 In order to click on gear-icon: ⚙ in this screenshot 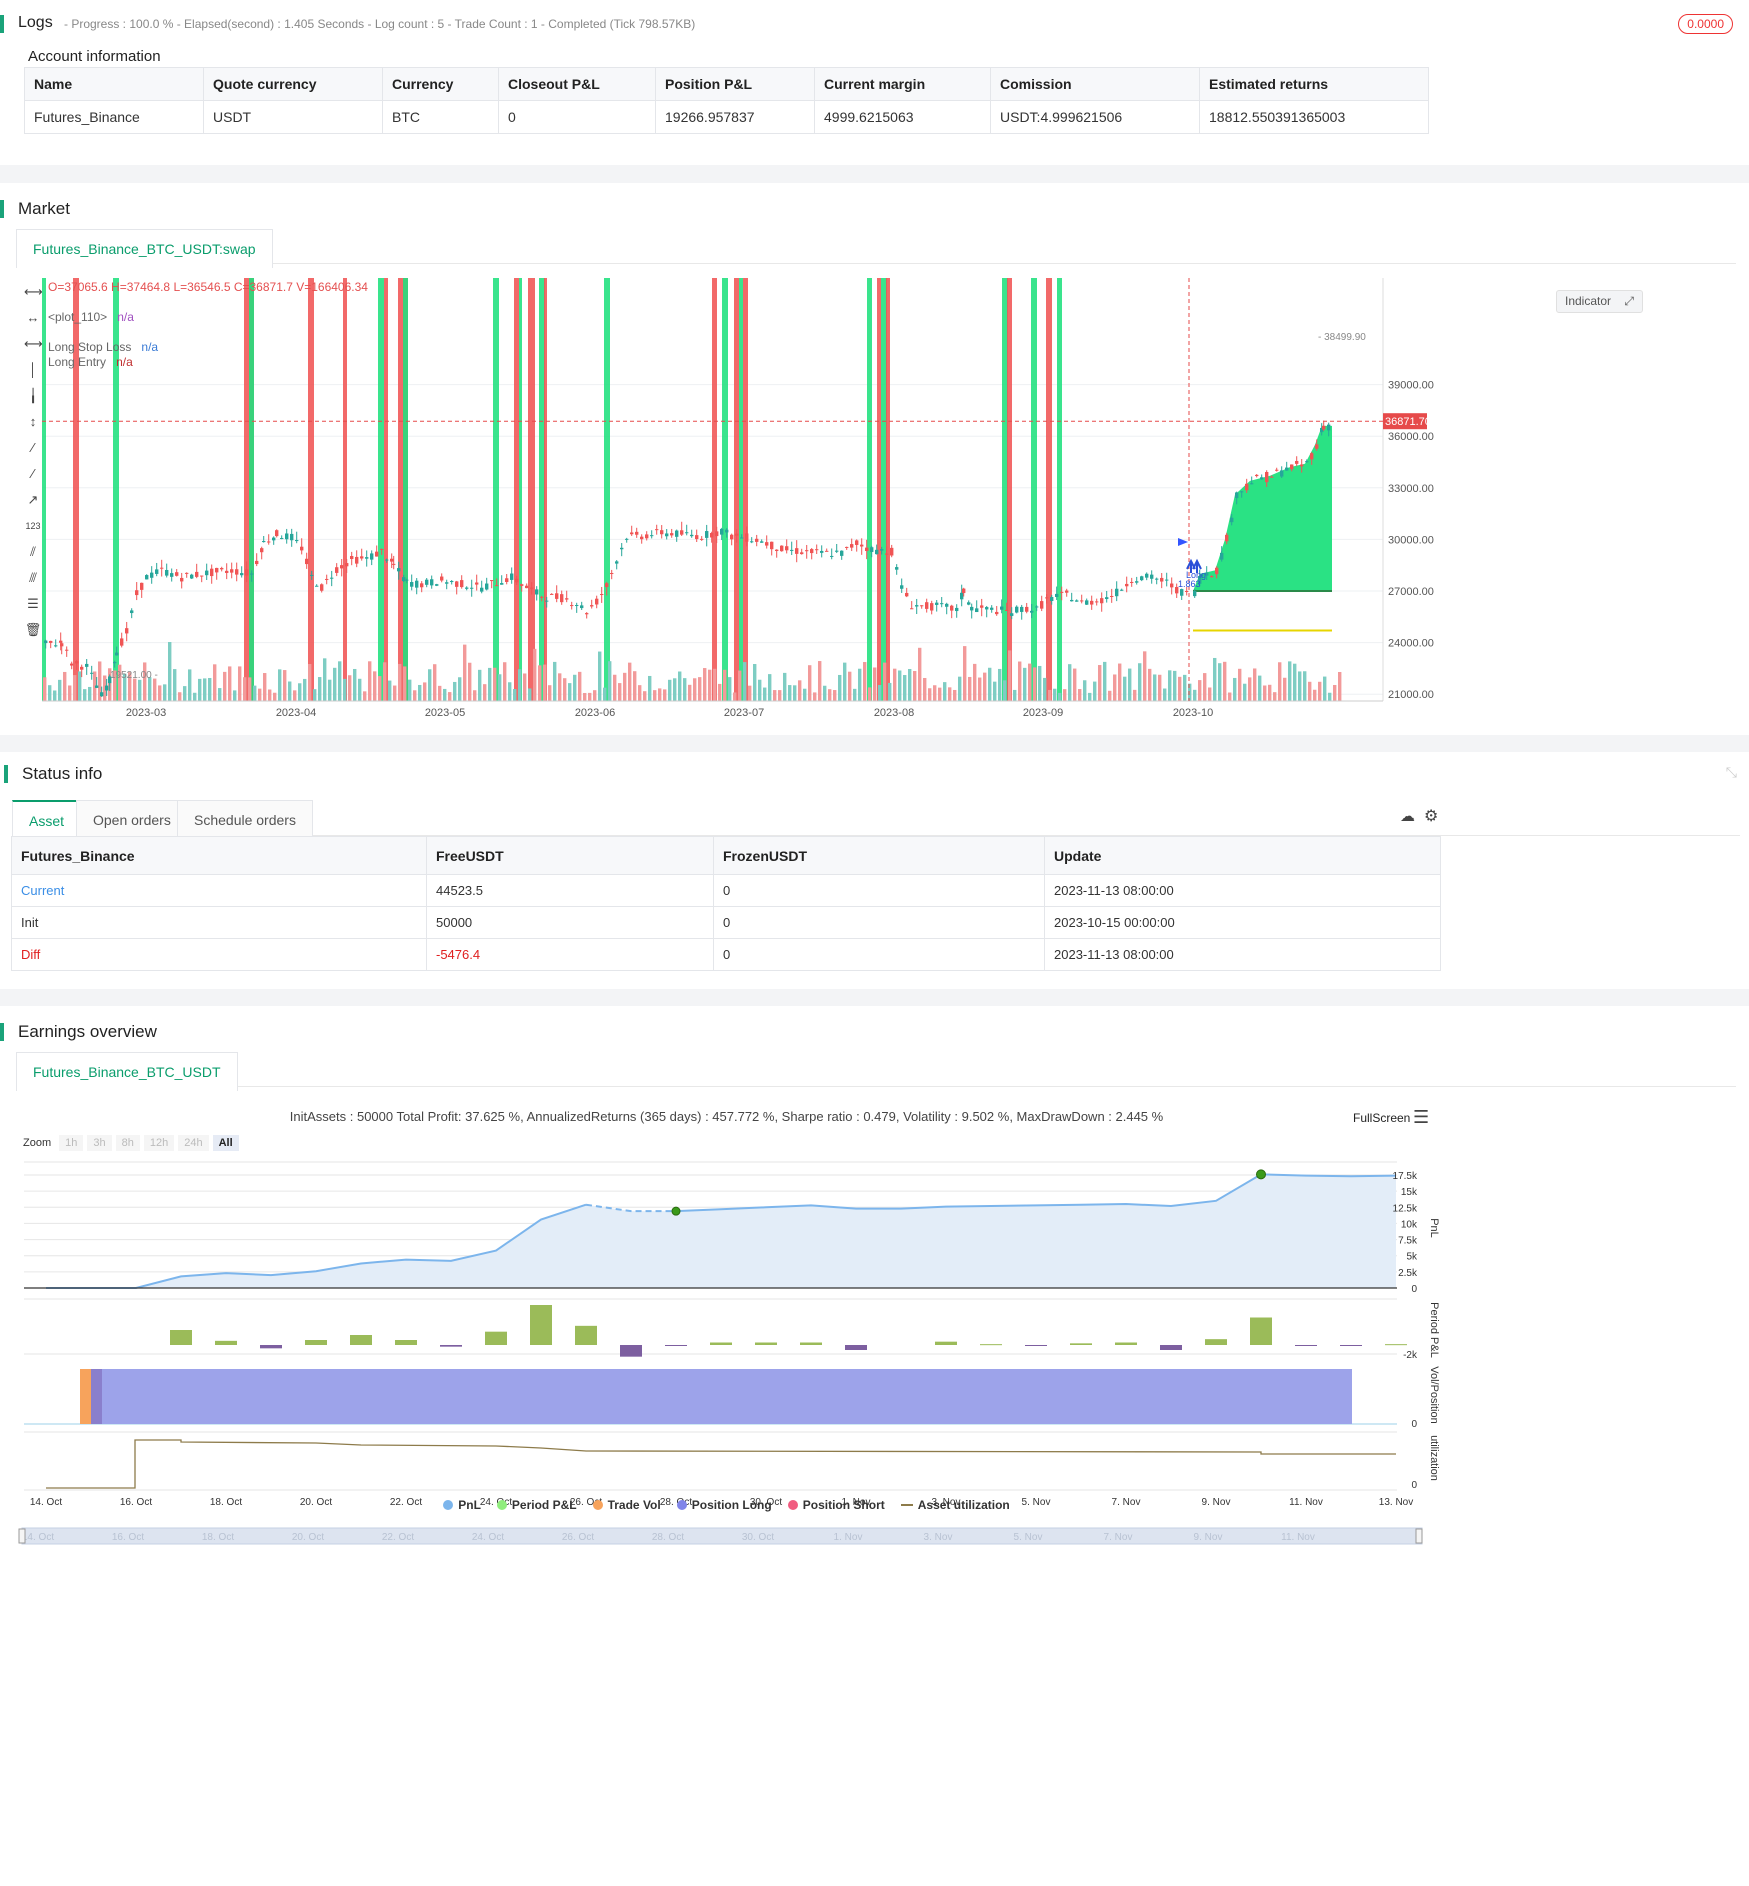, I will do `click(1431, 816)`.